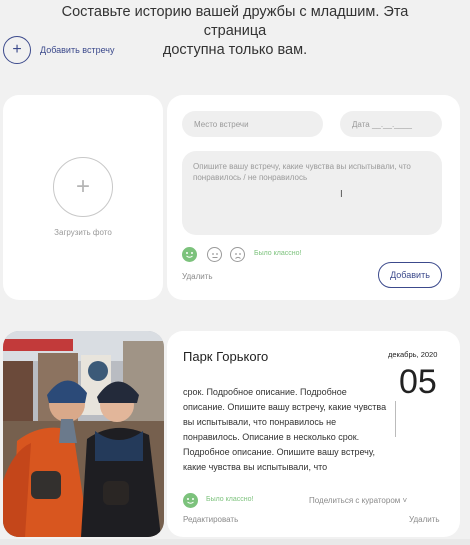 This screenshot has height=545, width=470. Describe the element at coordinates (278, 253) in the screenshot. I see `mood-caption: Было классно!` at that location.